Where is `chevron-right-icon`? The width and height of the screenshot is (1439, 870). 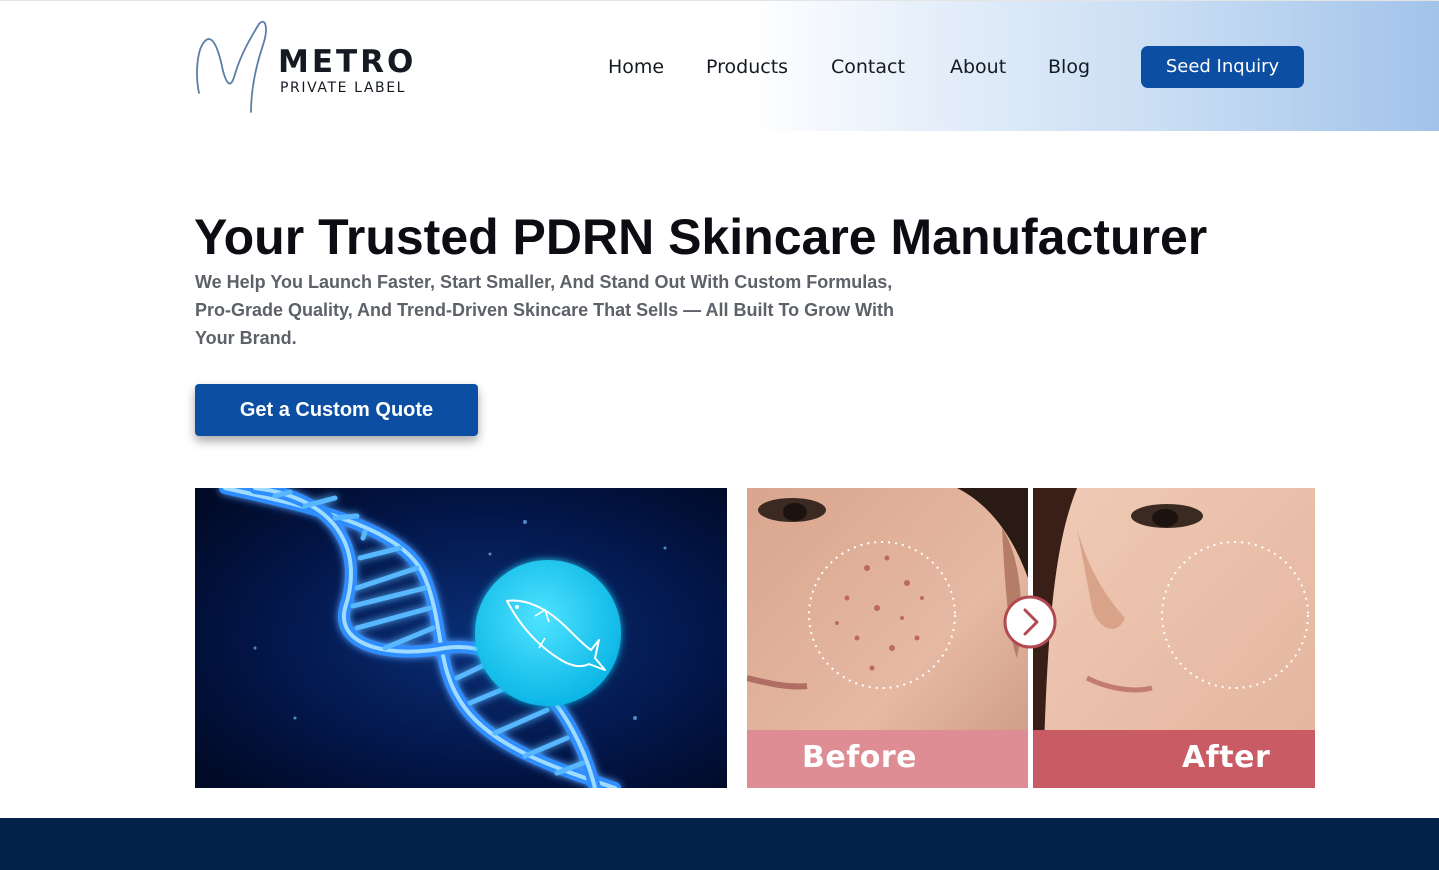 chevron-right-icon is located at coordinates (1030, 622).